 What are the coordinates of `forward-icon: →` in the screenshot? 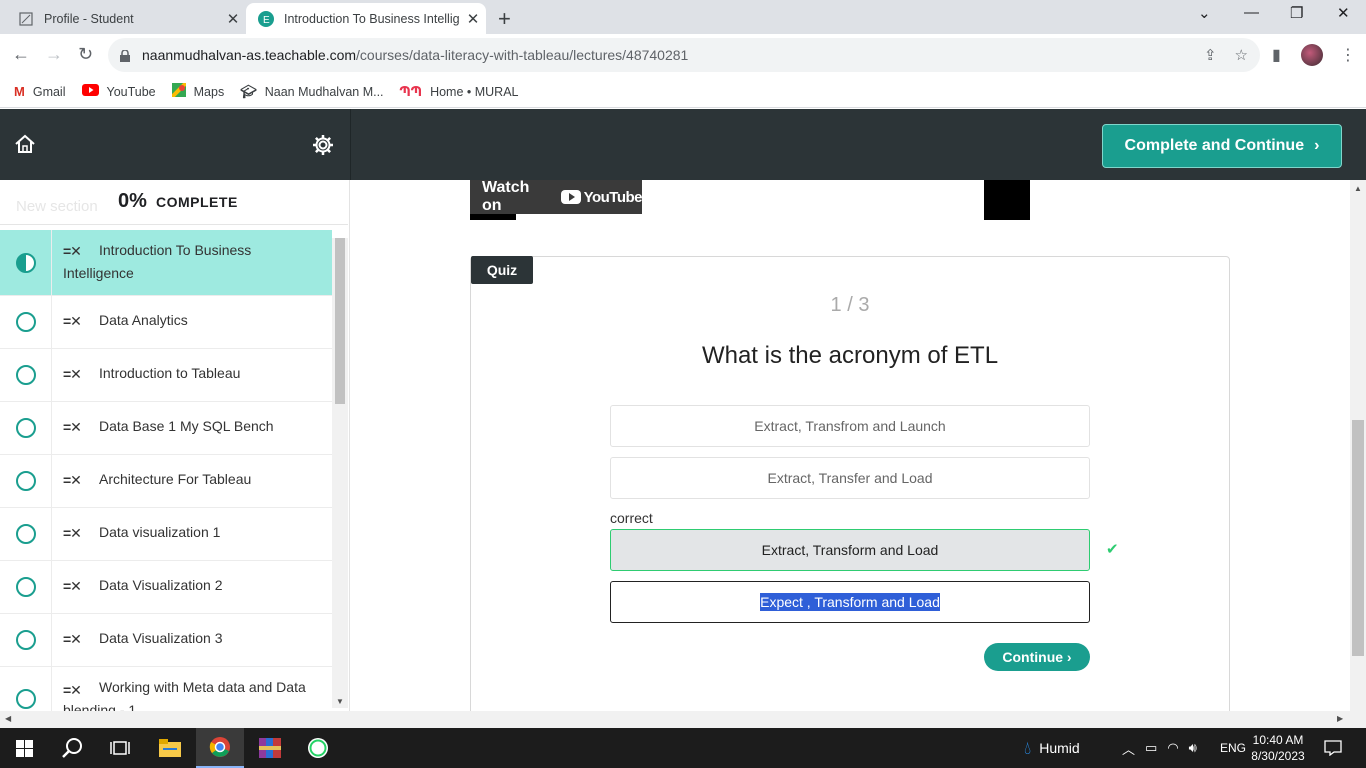 It's located at (54, 54).